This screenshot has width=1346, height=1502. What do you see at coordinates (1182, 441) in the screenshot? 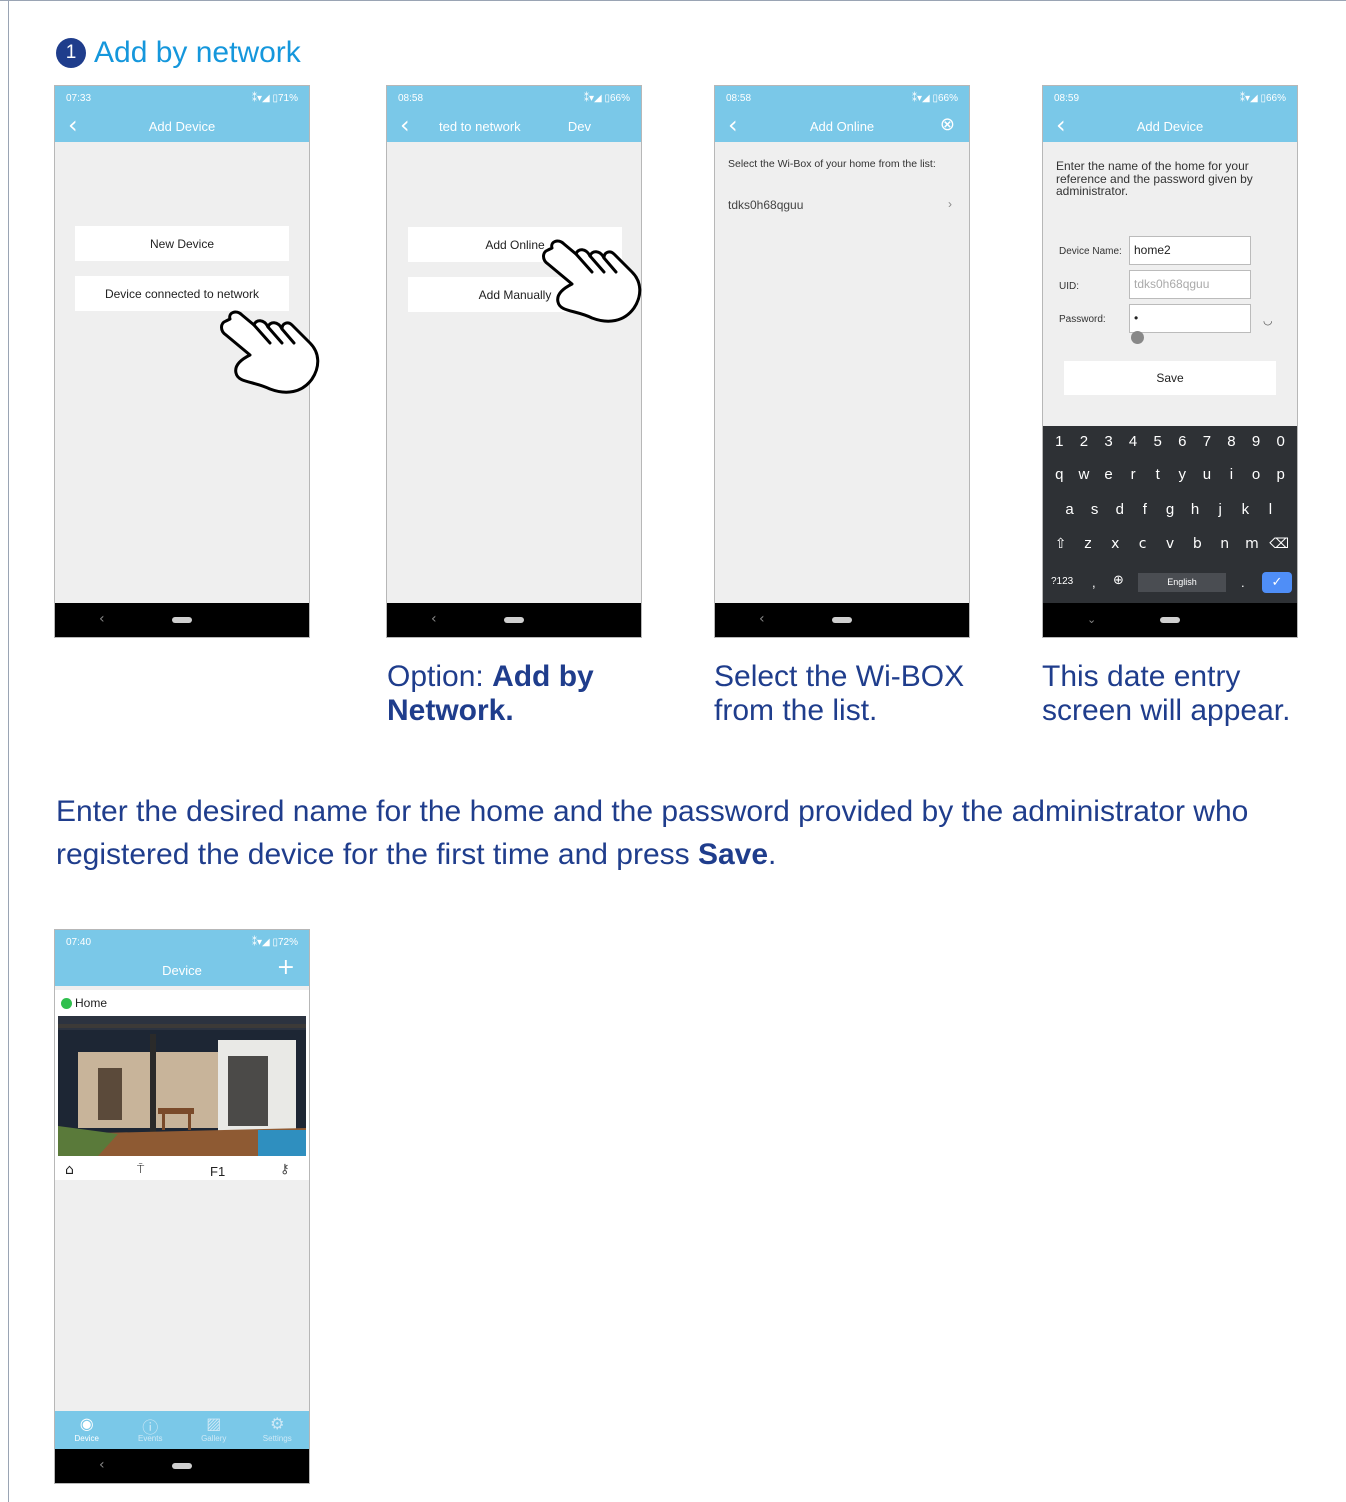
I see `key: 6` at bounding box center [1182, 441].